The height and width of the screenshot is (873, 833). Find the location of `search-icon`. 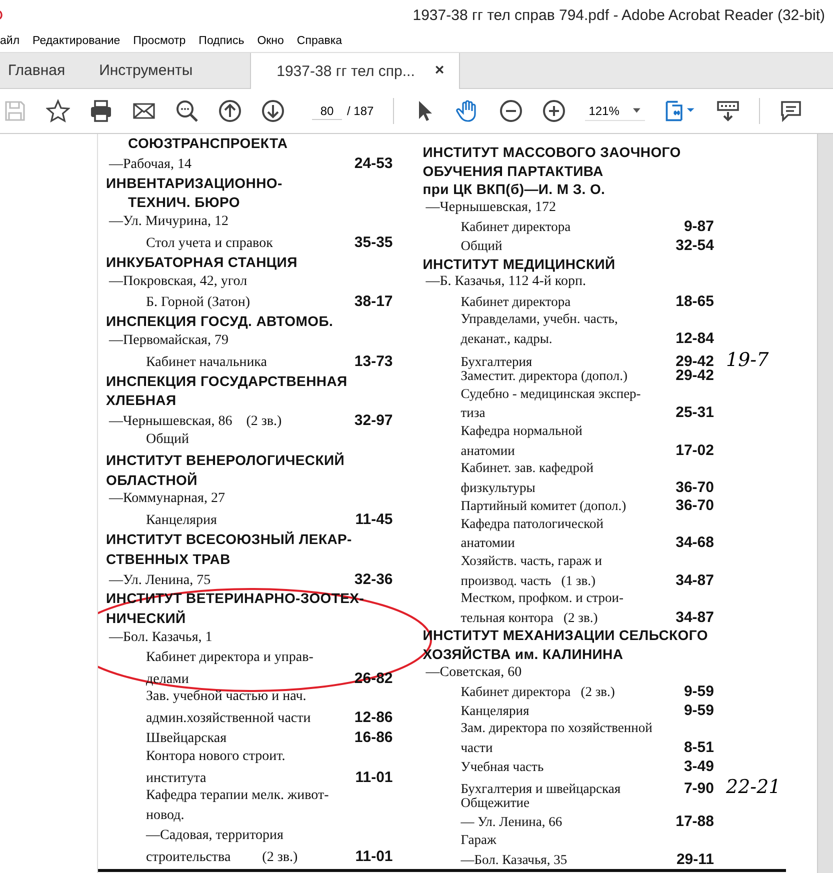

search-icon is located at coordinates (187, 111).